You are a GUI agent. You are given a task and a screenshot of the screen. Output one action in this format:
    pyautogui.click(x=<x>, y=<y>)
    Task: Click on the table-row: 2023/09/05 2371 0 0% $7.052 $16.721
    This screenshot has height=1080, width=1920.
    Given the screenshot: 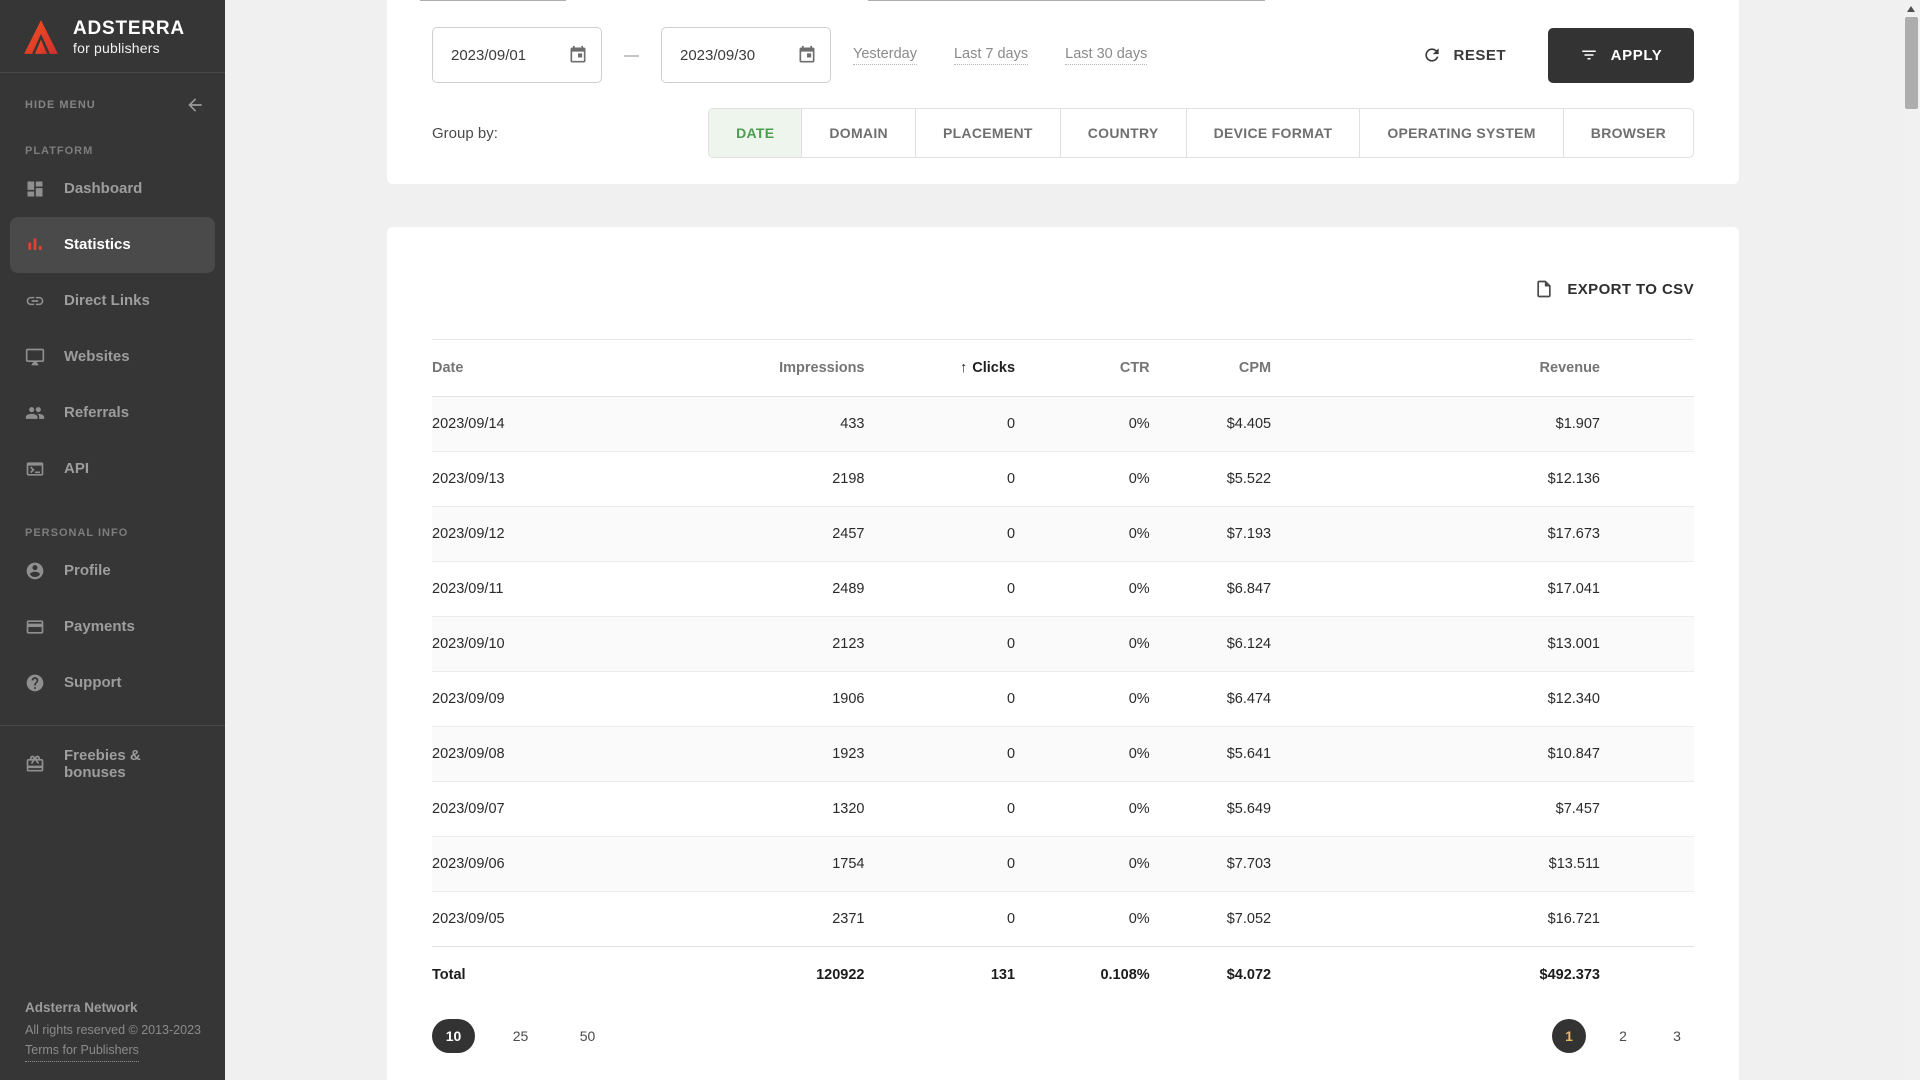 What is the action you would take?
    pyautogui.click(x=1063, y=919)
    